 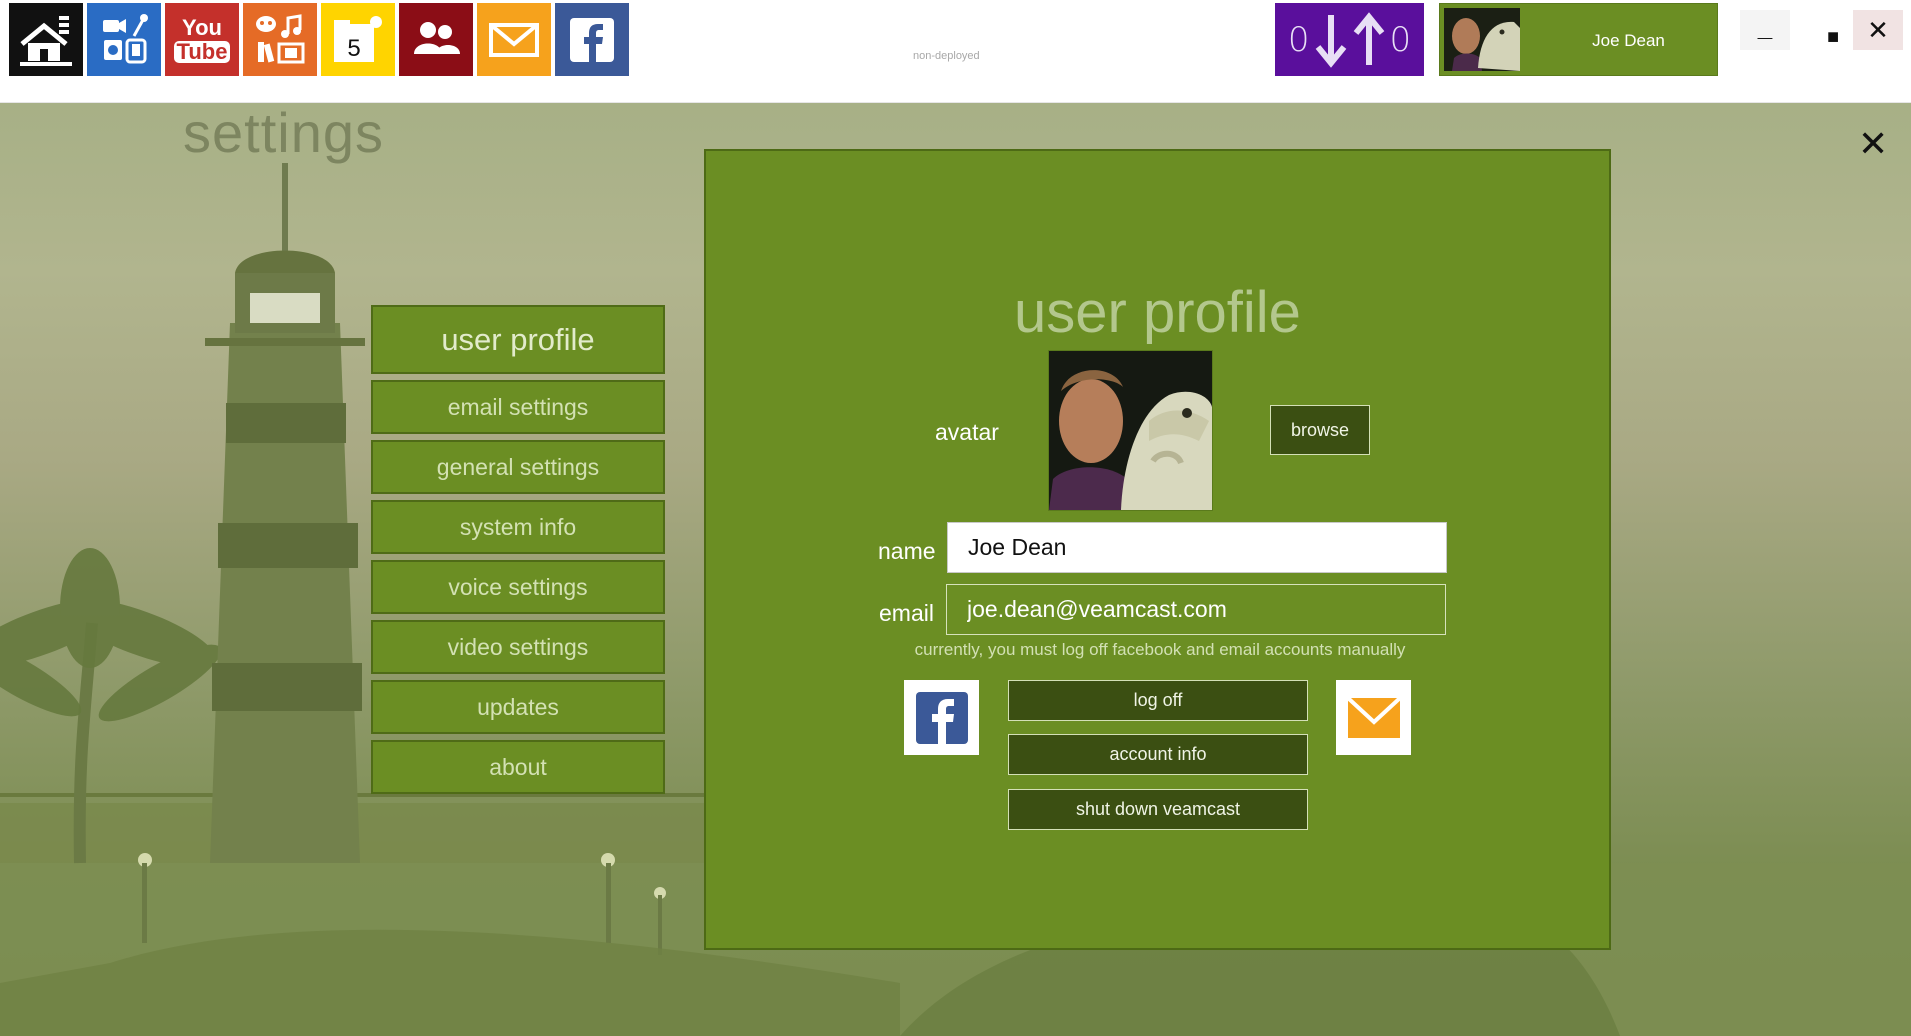 I want to click on calendar-tile: 5, so click(x=358, y=39).